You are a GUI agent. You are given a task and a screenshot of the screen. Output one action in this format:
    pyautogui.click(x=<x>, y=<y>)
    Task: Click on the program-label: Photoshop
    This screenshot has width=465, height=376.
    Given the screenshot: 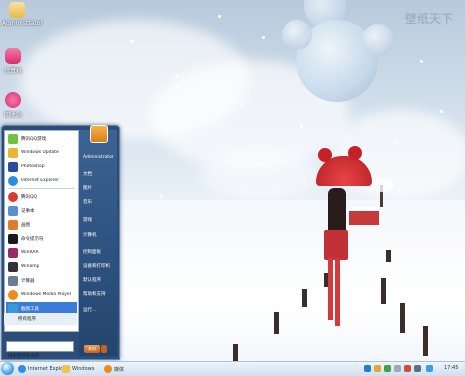 What is the action you would take?
    pyautogui.click(x=33, y=166)
    